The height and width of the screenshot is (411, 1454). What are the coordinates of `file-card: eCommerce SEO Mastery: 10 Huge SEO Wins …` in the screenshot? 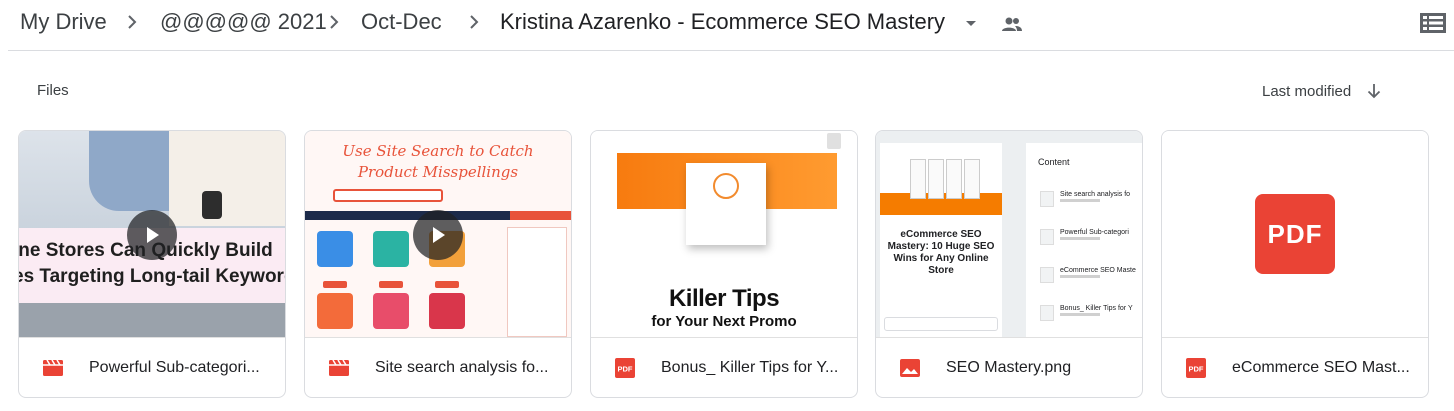 It's located at (1009, 264).